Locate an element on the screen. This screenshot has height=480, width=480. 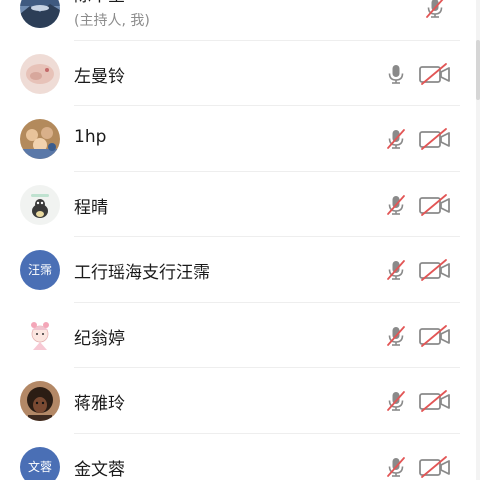
participant-name: 蒋雅玲 is located at coordinates (99, 404).